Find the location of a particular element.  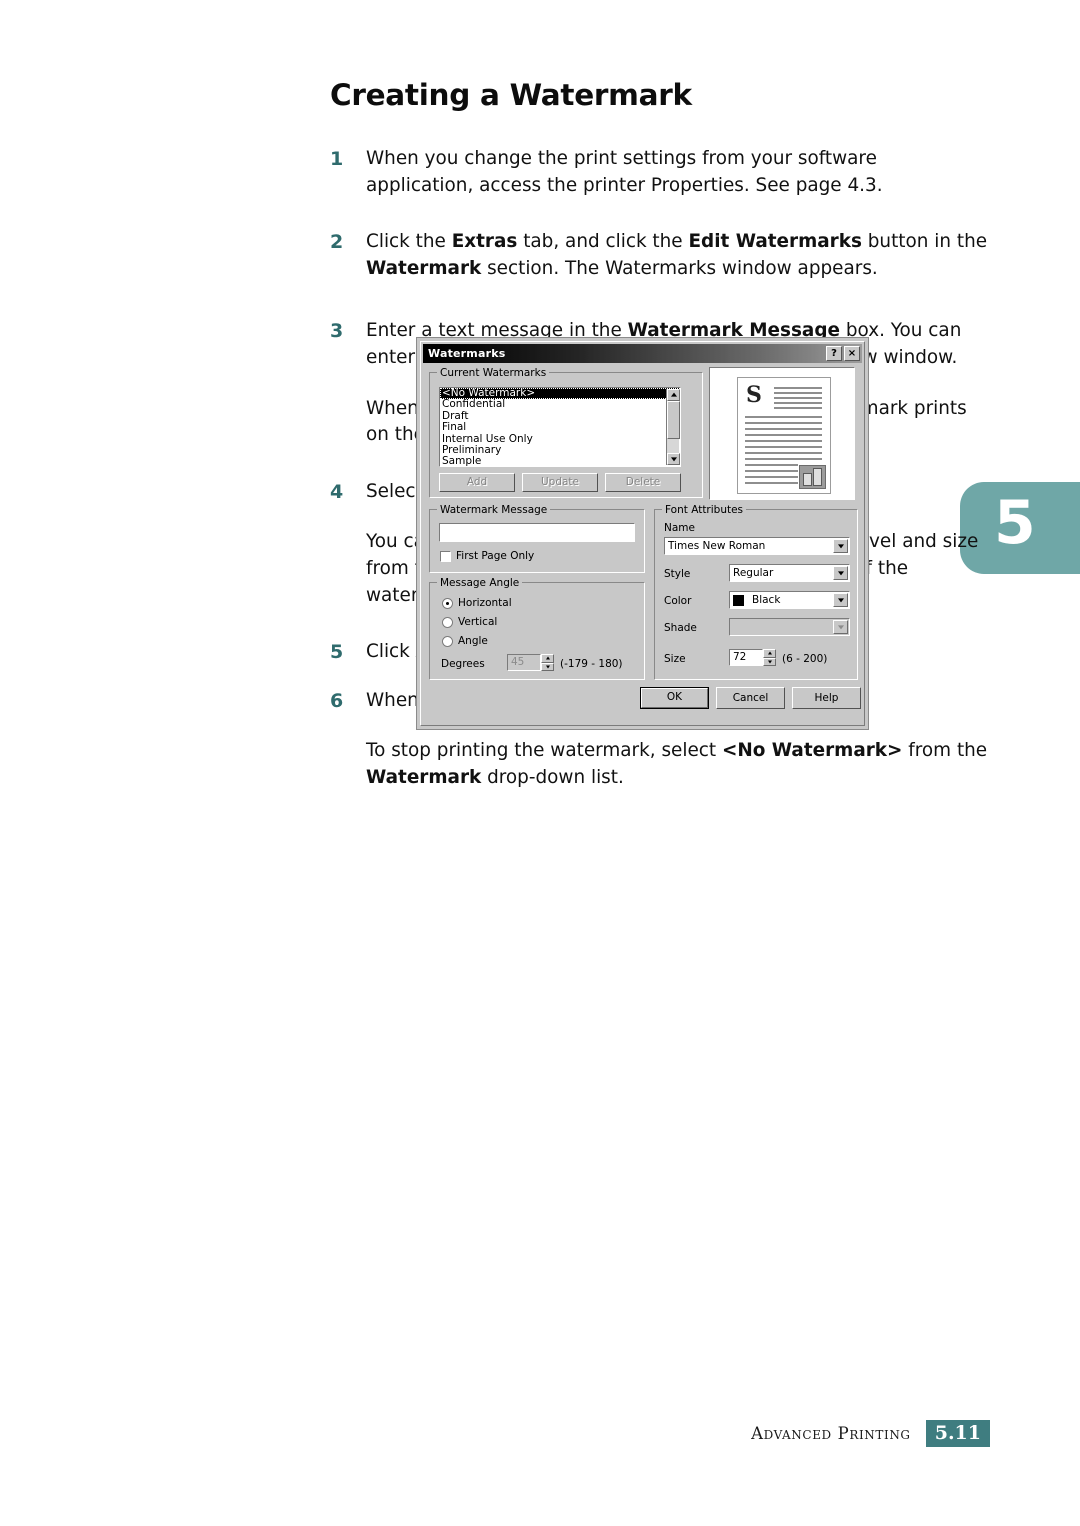

step-number: 5 is located at coordinates (337, 652).